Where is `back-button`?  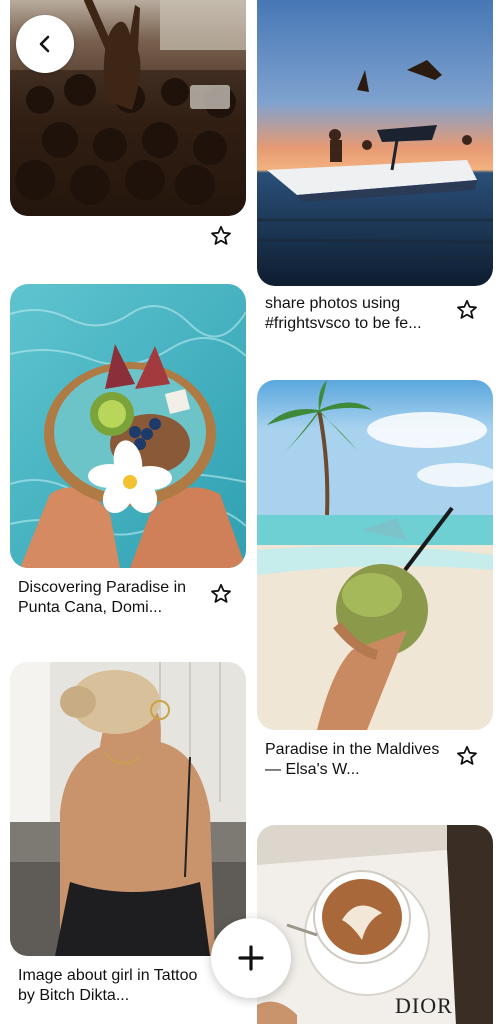
back-button is located at coordinates (45, 44).